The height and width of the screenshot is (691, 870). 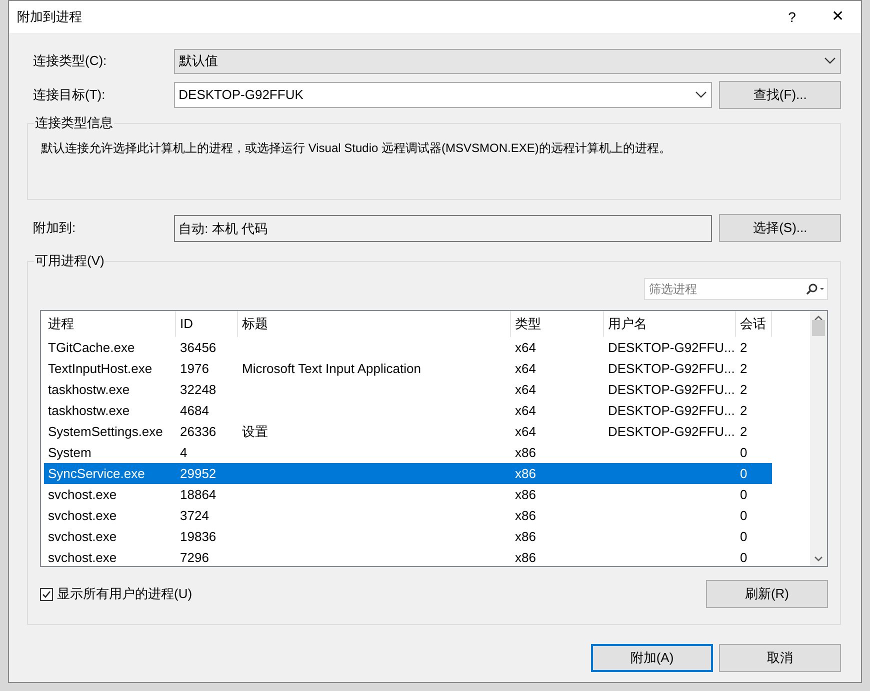 What do you see at coordinates (194, 410) in the screenshot?
I see `table-cell: 4684` at bounding box center [194, 410].